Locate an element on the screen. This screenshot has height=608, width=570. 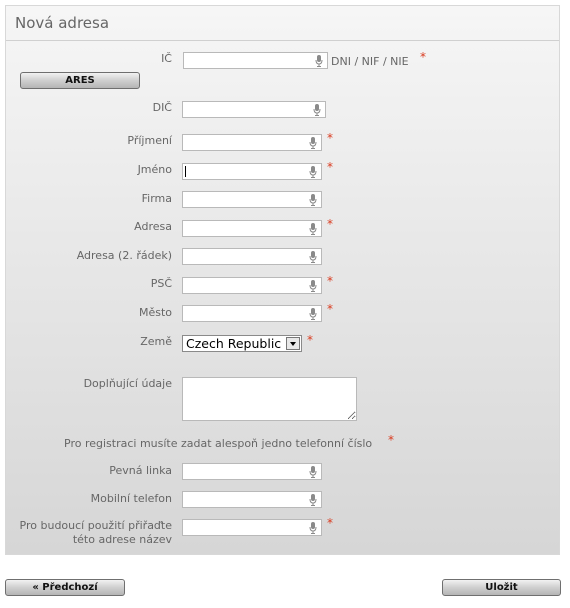
title-divider is located at coordinates (282, 40).